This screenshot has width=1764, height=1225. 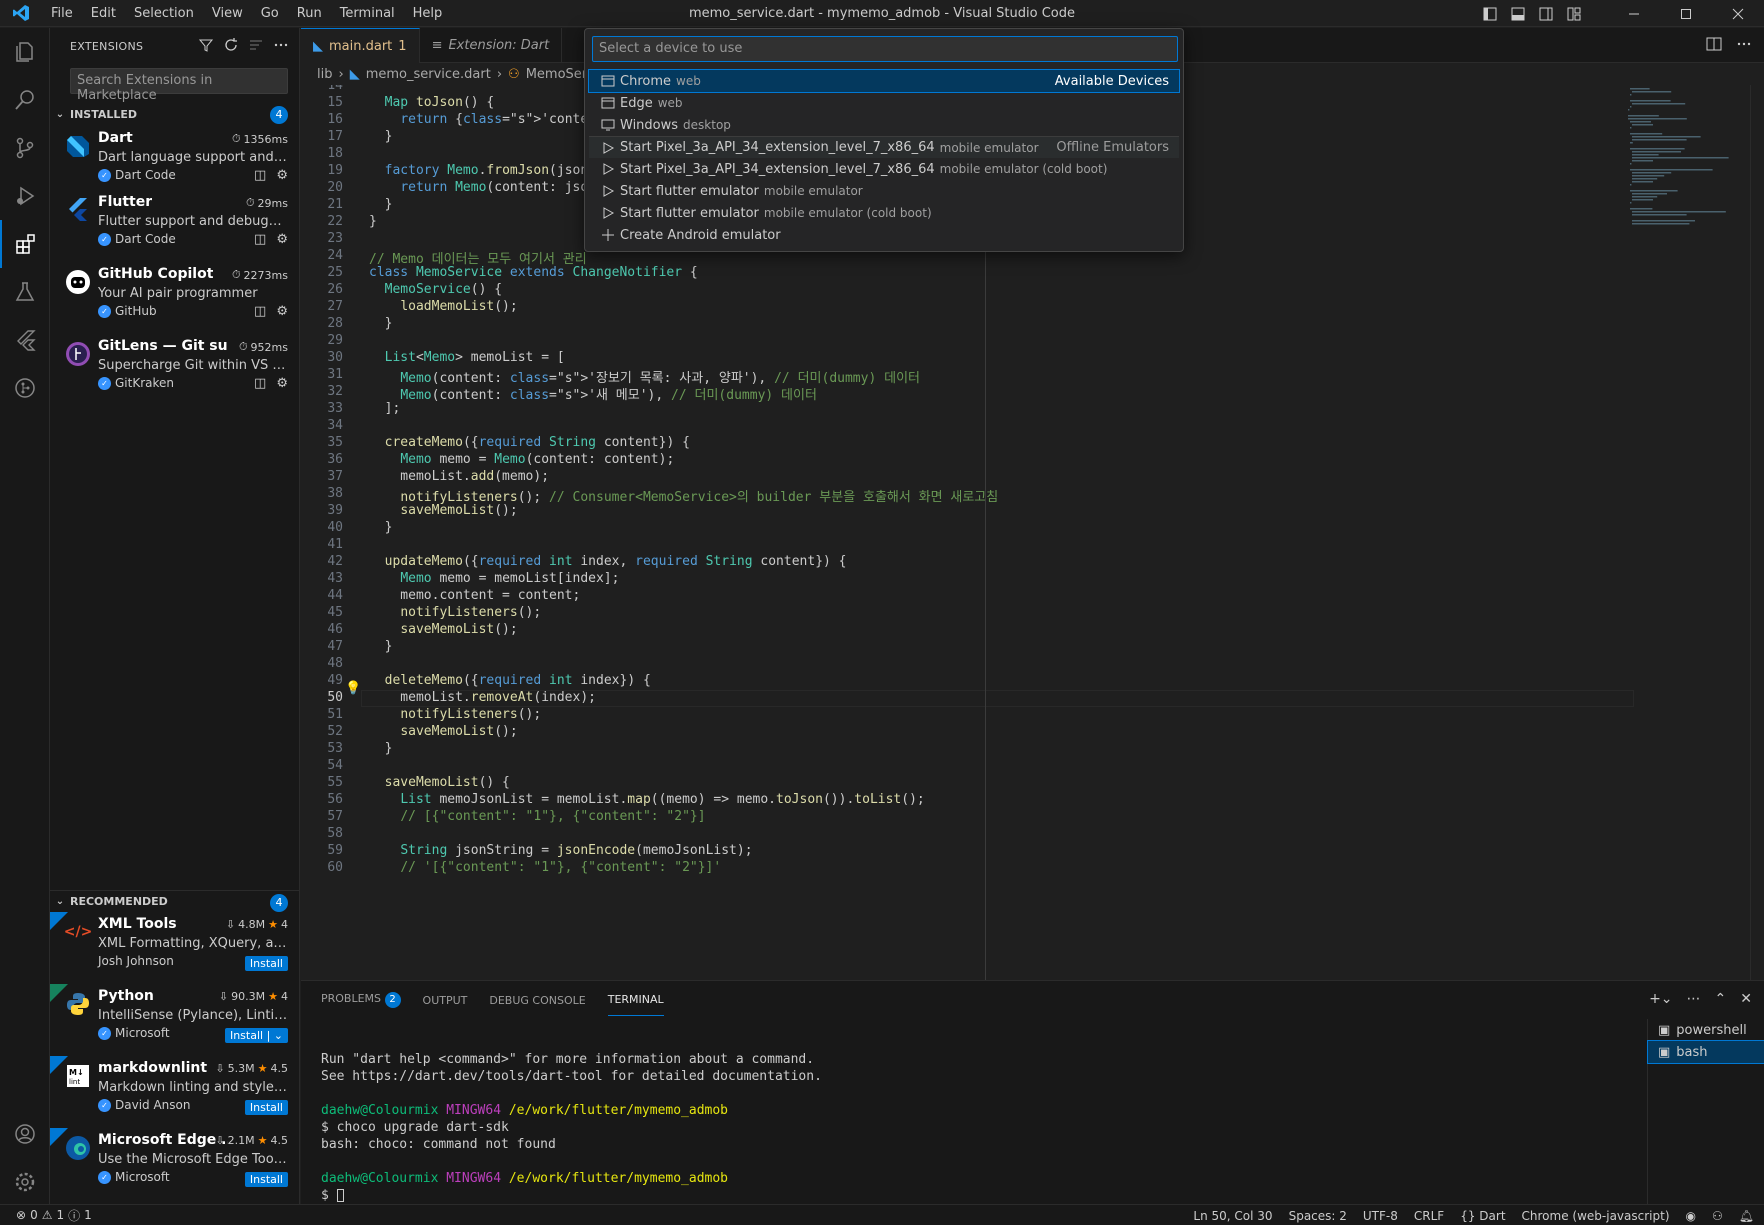 I want to click on source-control-icon, so click(x=25, y=148).